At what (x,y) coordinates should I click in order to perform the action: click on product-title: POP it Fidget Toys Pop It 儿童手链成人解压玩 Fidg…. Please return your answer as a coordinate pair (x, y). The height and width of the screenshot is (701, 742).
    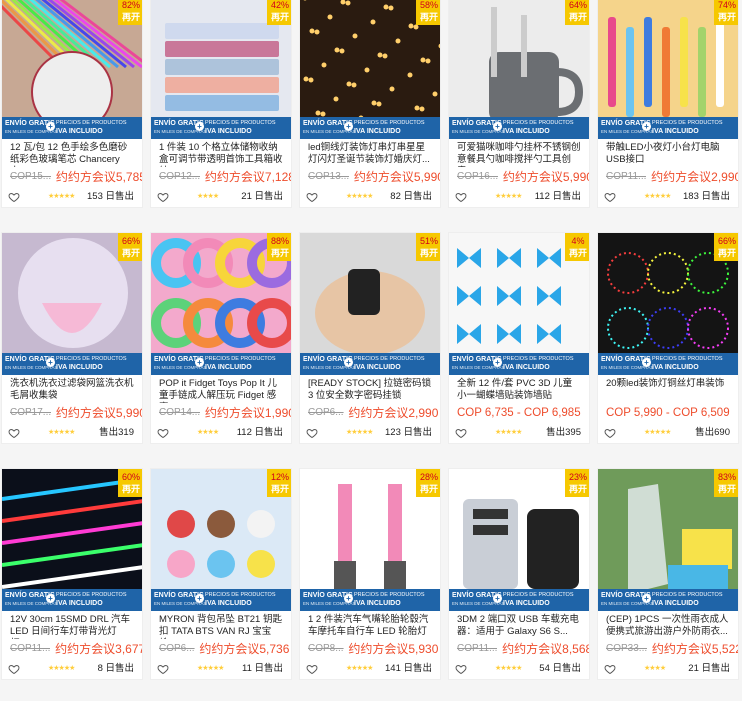
    Looking at the image, I should click on (221, 389).